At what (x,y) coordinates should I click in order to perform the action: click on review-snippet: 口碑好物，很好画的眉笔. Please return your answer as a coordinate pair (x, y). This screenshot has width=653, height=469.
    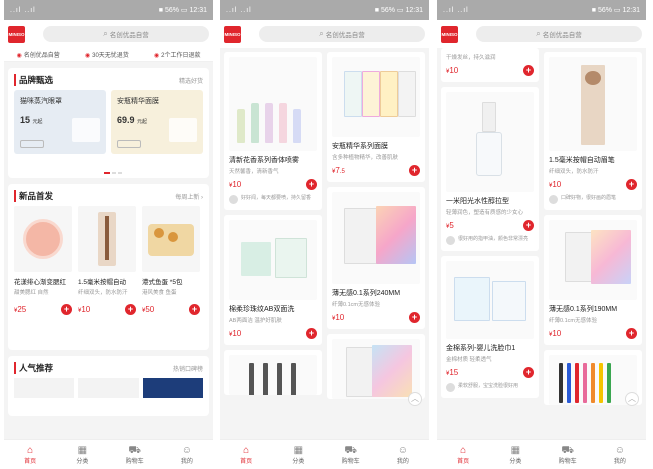
    Looking at the image, I should click on (593, 199).